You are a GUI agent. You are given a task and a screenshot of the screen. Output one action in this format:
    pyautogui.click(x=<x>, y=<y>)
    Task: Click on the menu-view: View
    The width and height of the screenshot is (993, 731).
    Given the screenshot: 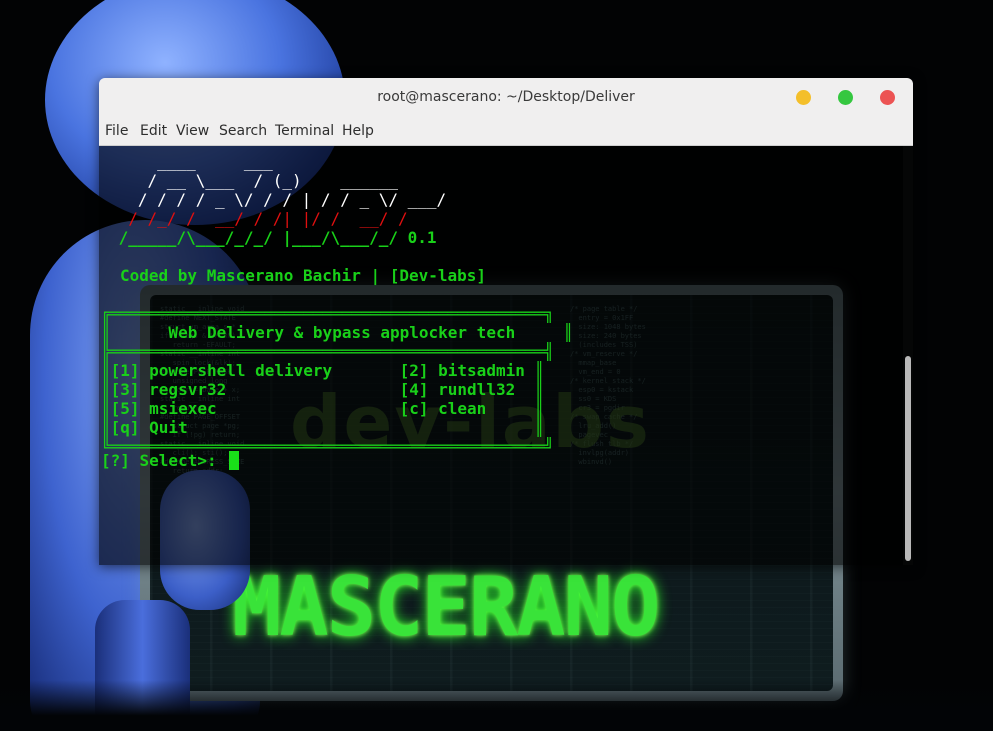 What is the action you would take?
    pyautogui.click(x=192, y=131)
    